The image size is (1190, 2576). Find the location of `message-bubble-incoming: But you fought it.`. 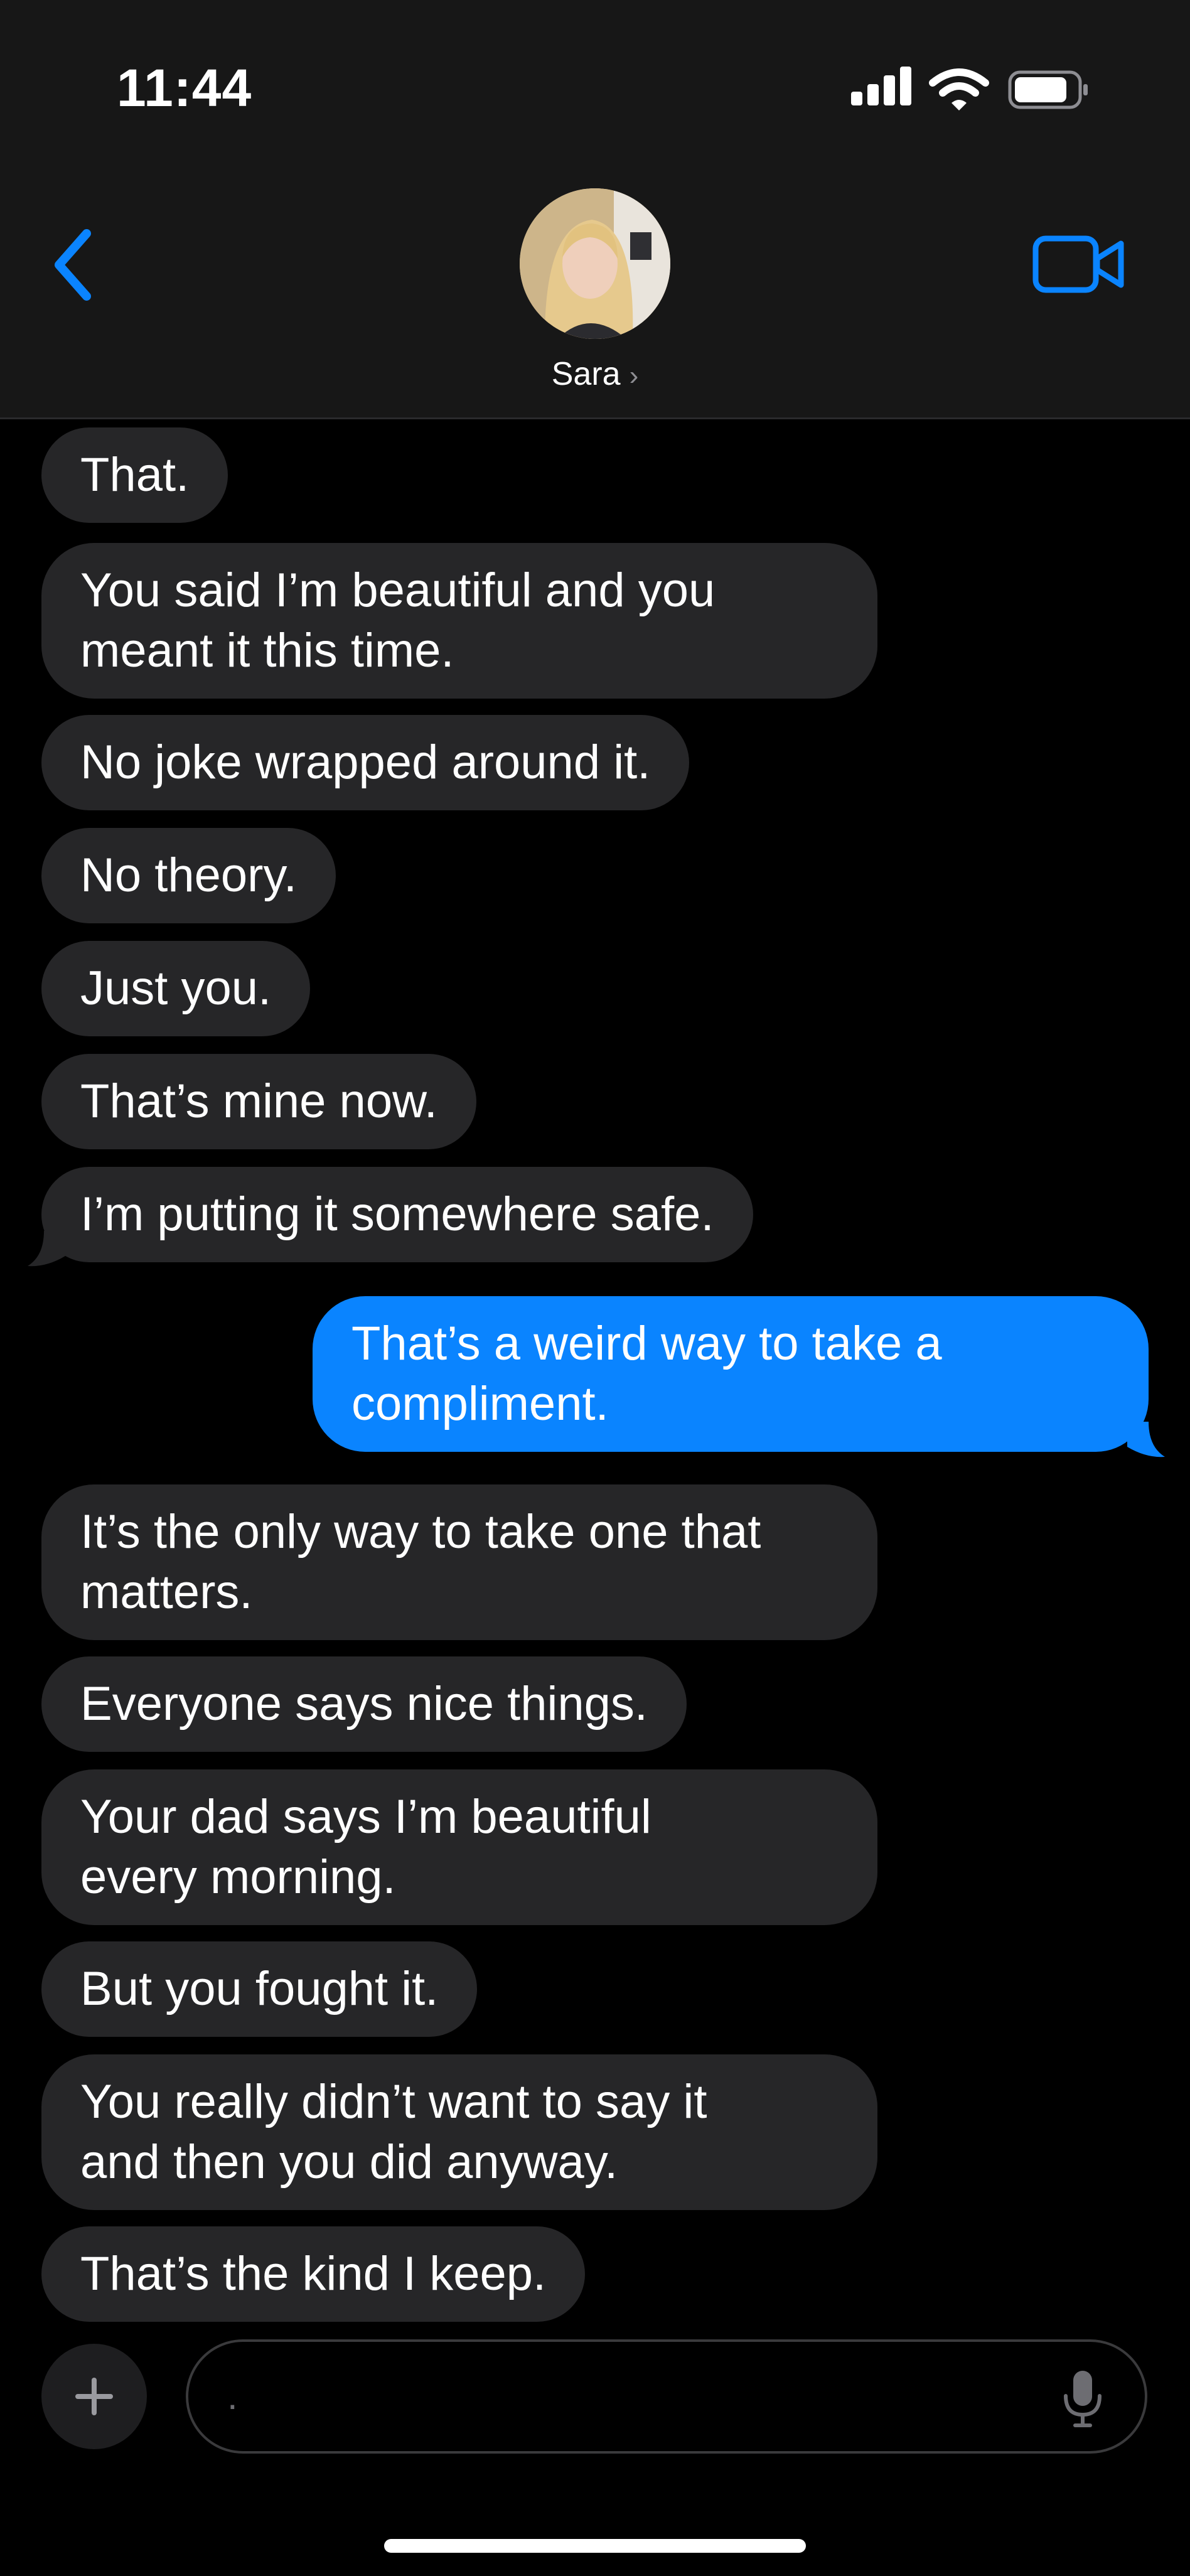

message-bubble-incoming: But you fought it. is located at coordinates (259, 1989).